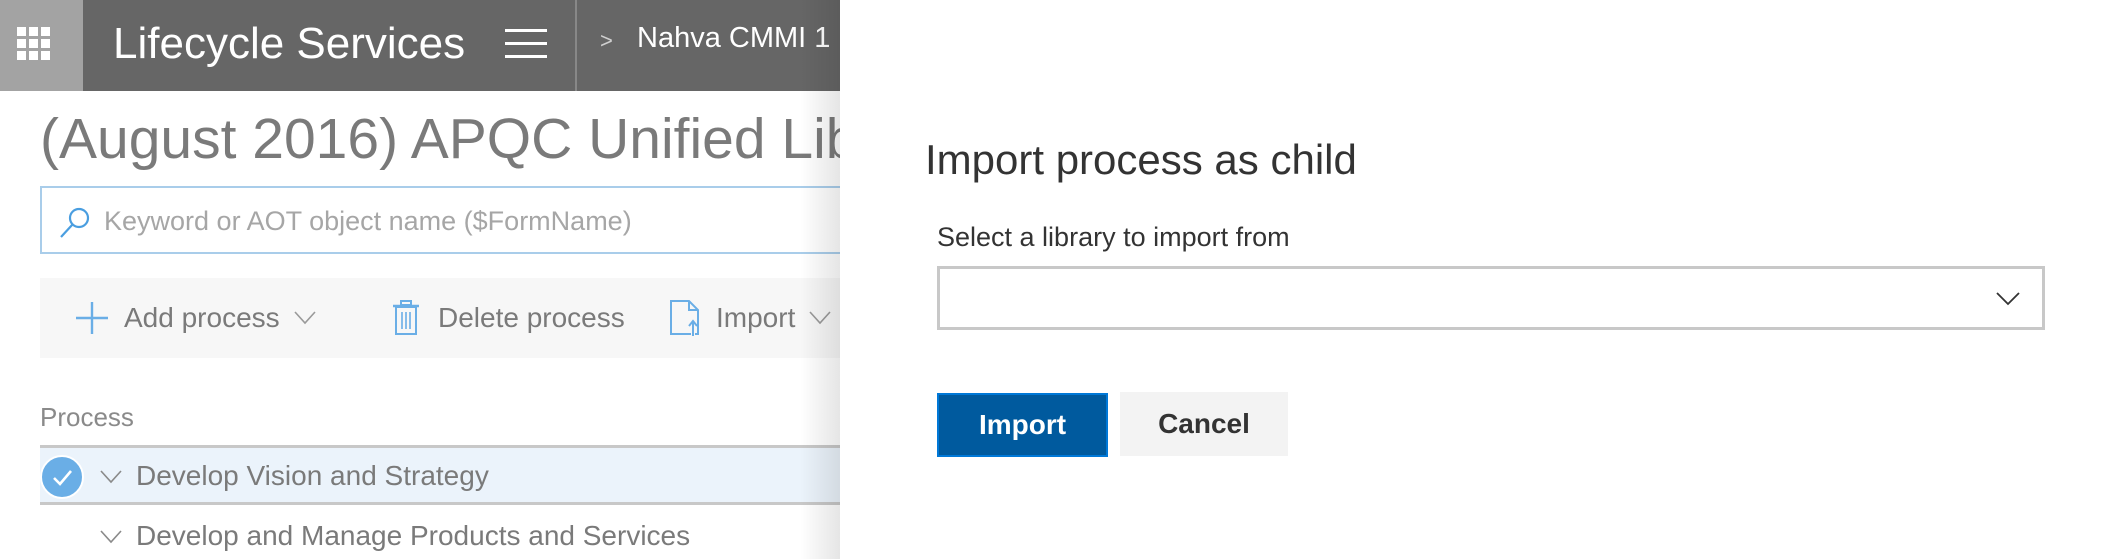  Describe the element at coordinates (87, 417) in the screenshot. I see `process-column-header: Process` at that location.